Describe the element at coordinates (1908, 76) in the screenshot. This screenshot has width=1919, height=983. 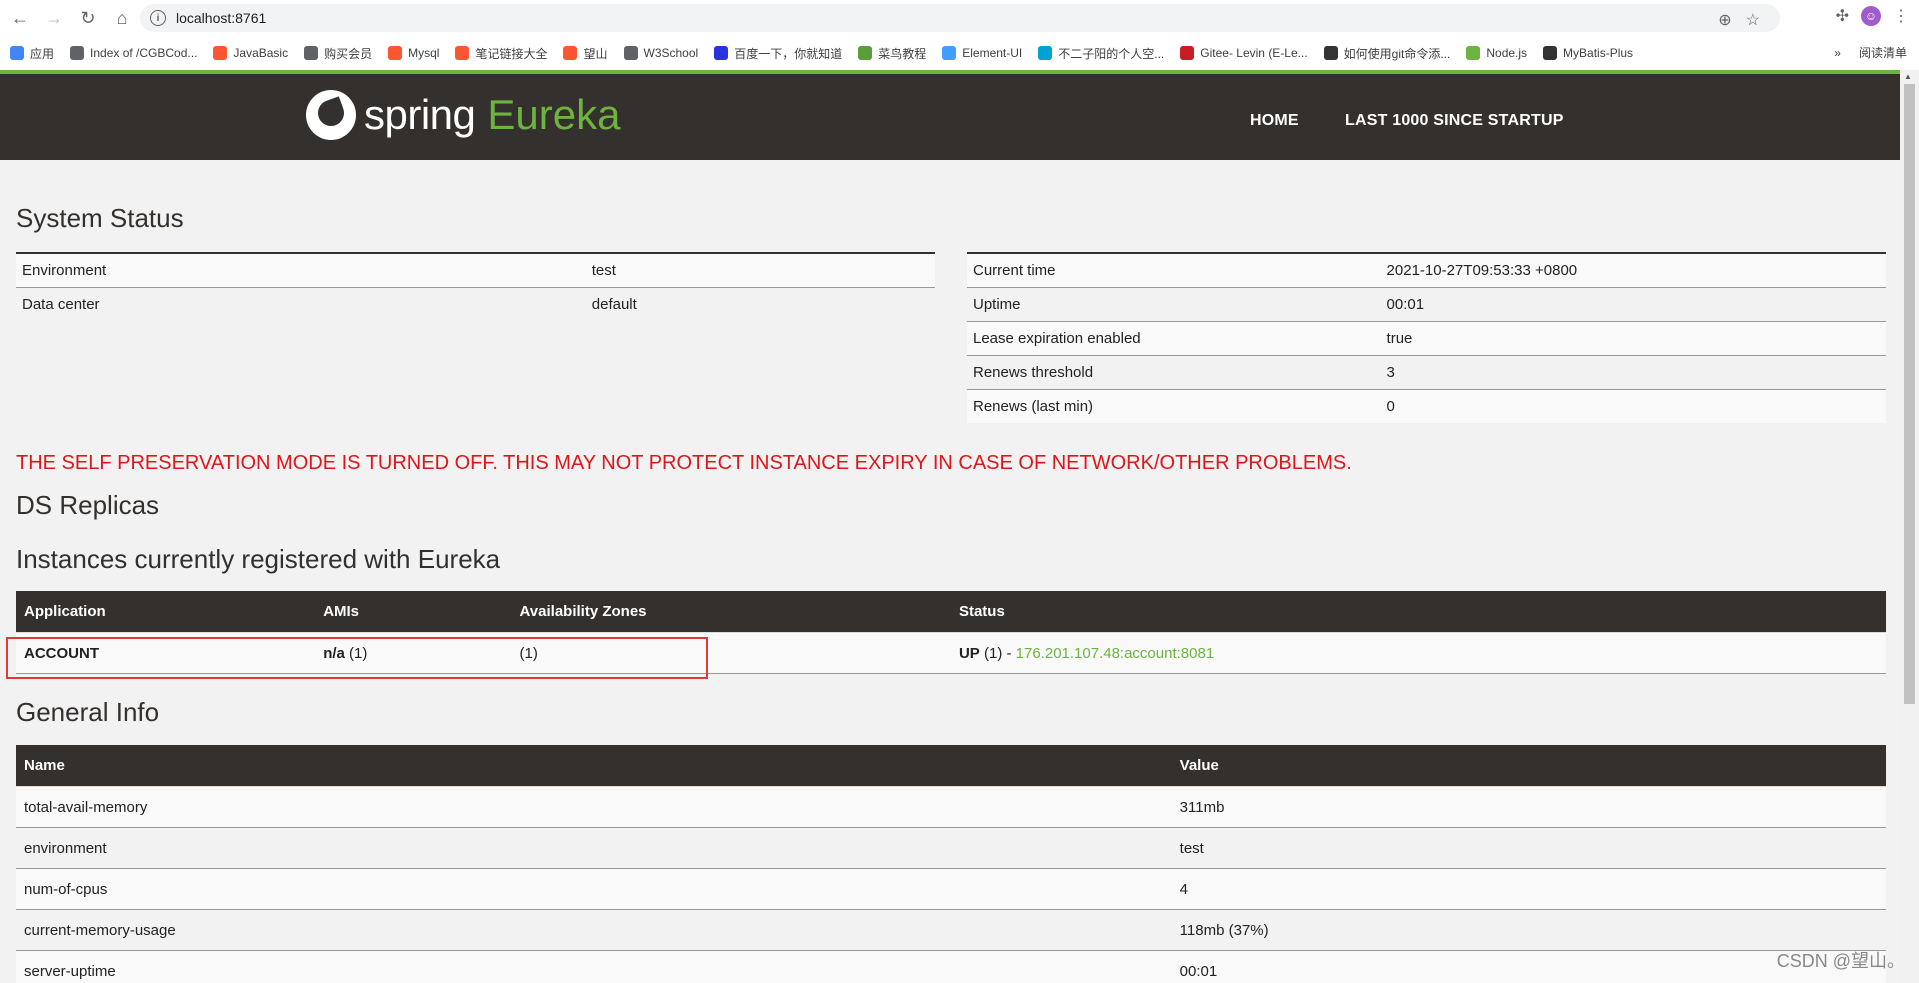
I see `scroll-up-icon: ▲` at that location.